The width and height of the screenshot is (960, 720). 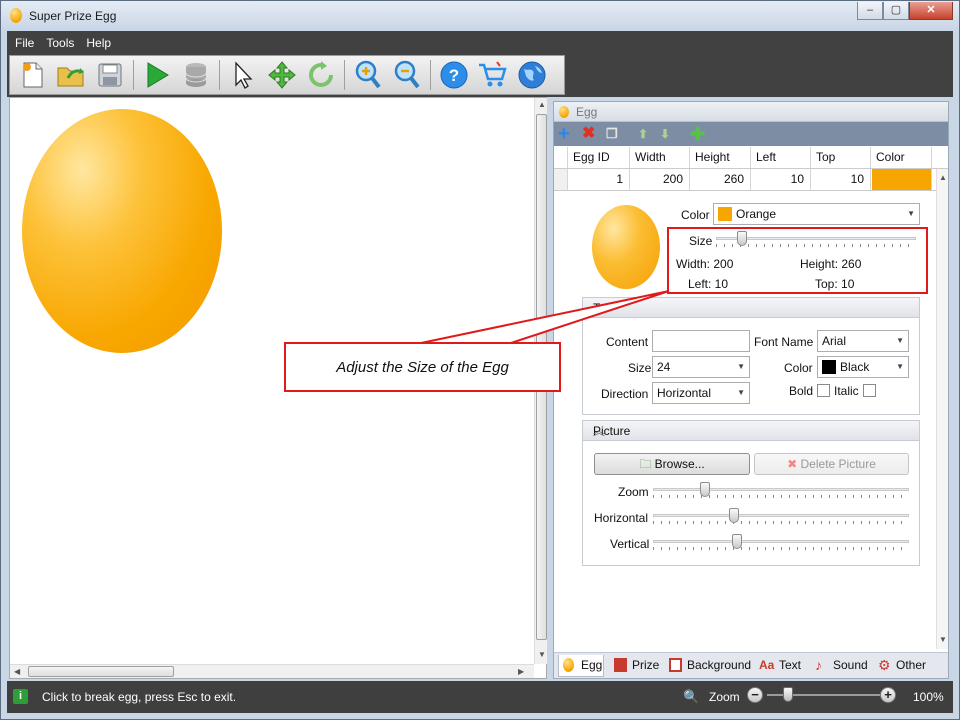 What do you see at coordinates (630, 544) in the screenshot?
I see `vertical-label: Vertical` at bounding box center [630, 544].